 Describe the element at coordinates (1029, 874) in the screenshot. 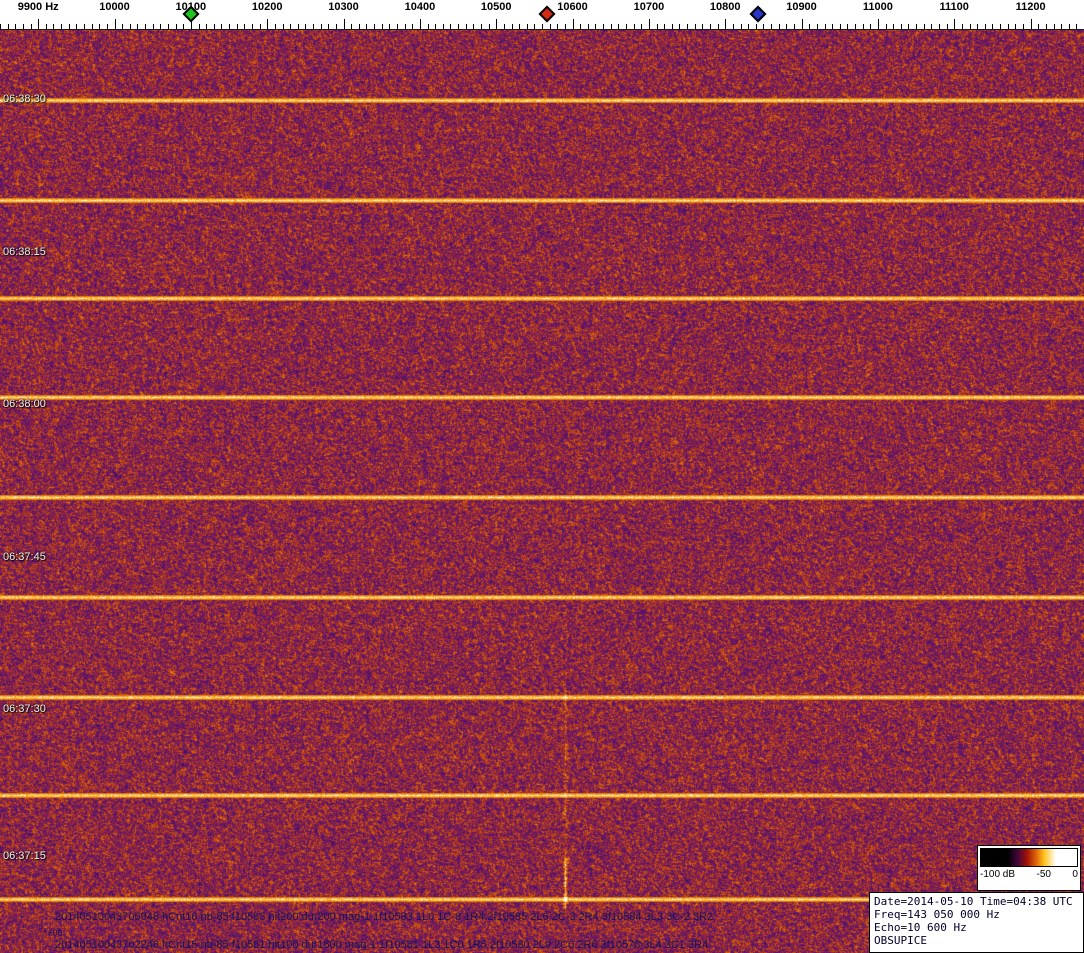

I see `colorbar-labels: -100 dB -50 0` at that location.